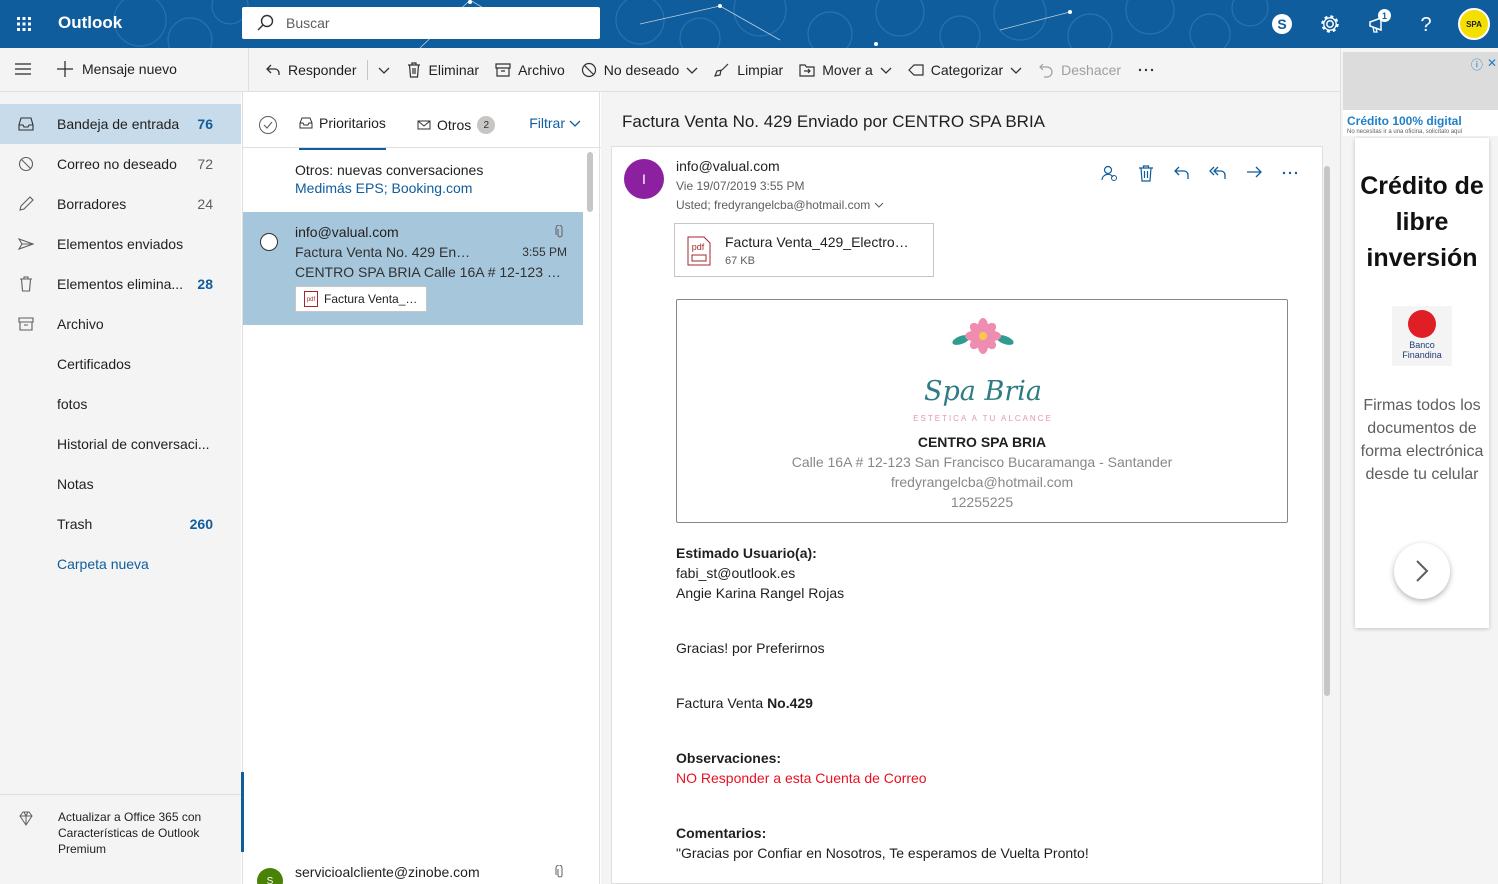  Describe the element at coordinates (269, 242) in the screenshot. I see `select-message-radio` at that location.